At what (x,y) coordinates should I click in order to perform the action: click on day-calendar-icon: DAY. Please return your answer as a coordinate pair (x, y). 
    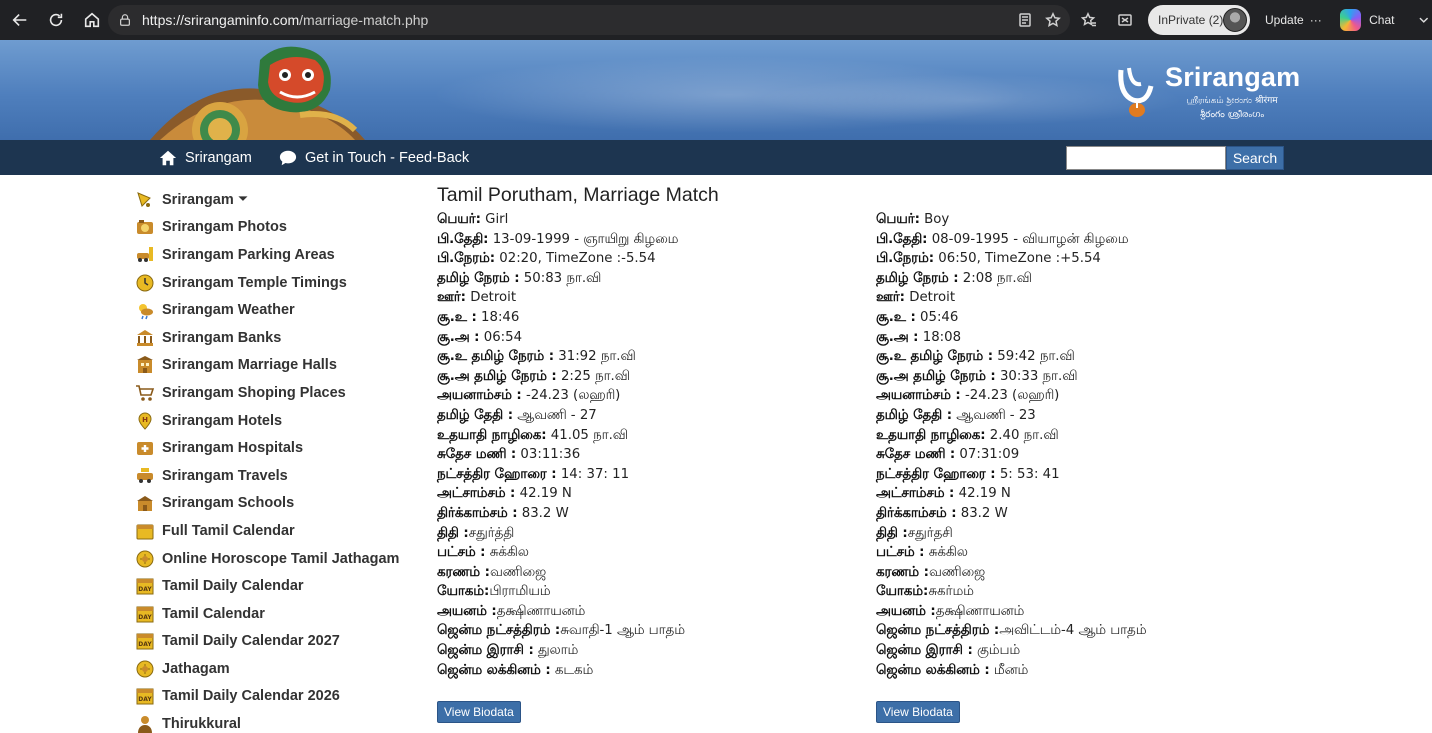
    Looking at the image, I should click on (145, 586).